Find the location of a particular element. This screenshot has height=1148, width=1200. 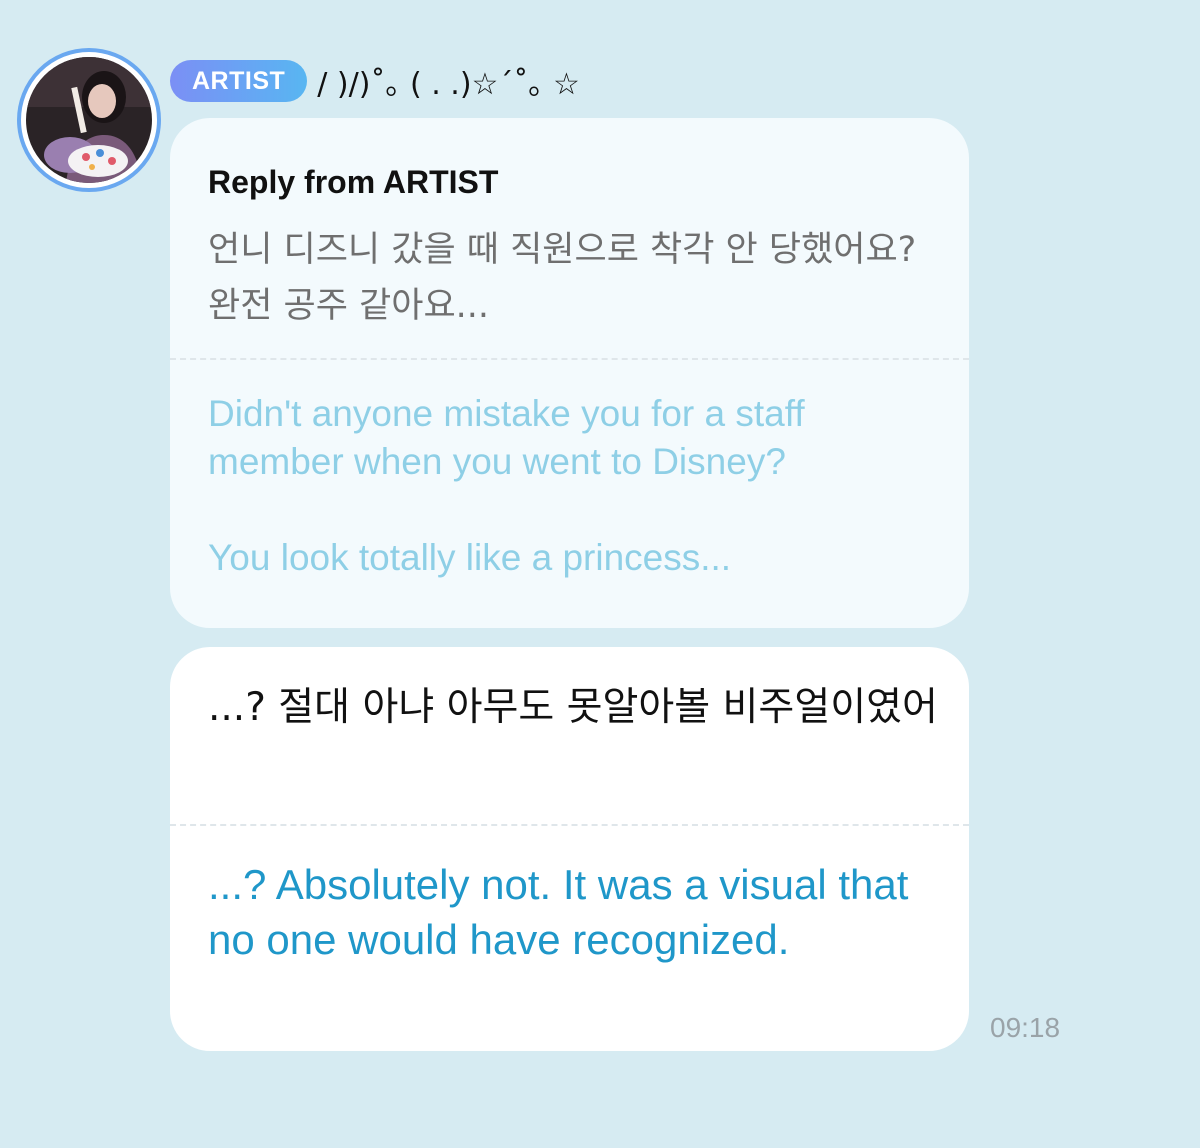

artist-badge: ARTIST is located at coordinates (239, 81).